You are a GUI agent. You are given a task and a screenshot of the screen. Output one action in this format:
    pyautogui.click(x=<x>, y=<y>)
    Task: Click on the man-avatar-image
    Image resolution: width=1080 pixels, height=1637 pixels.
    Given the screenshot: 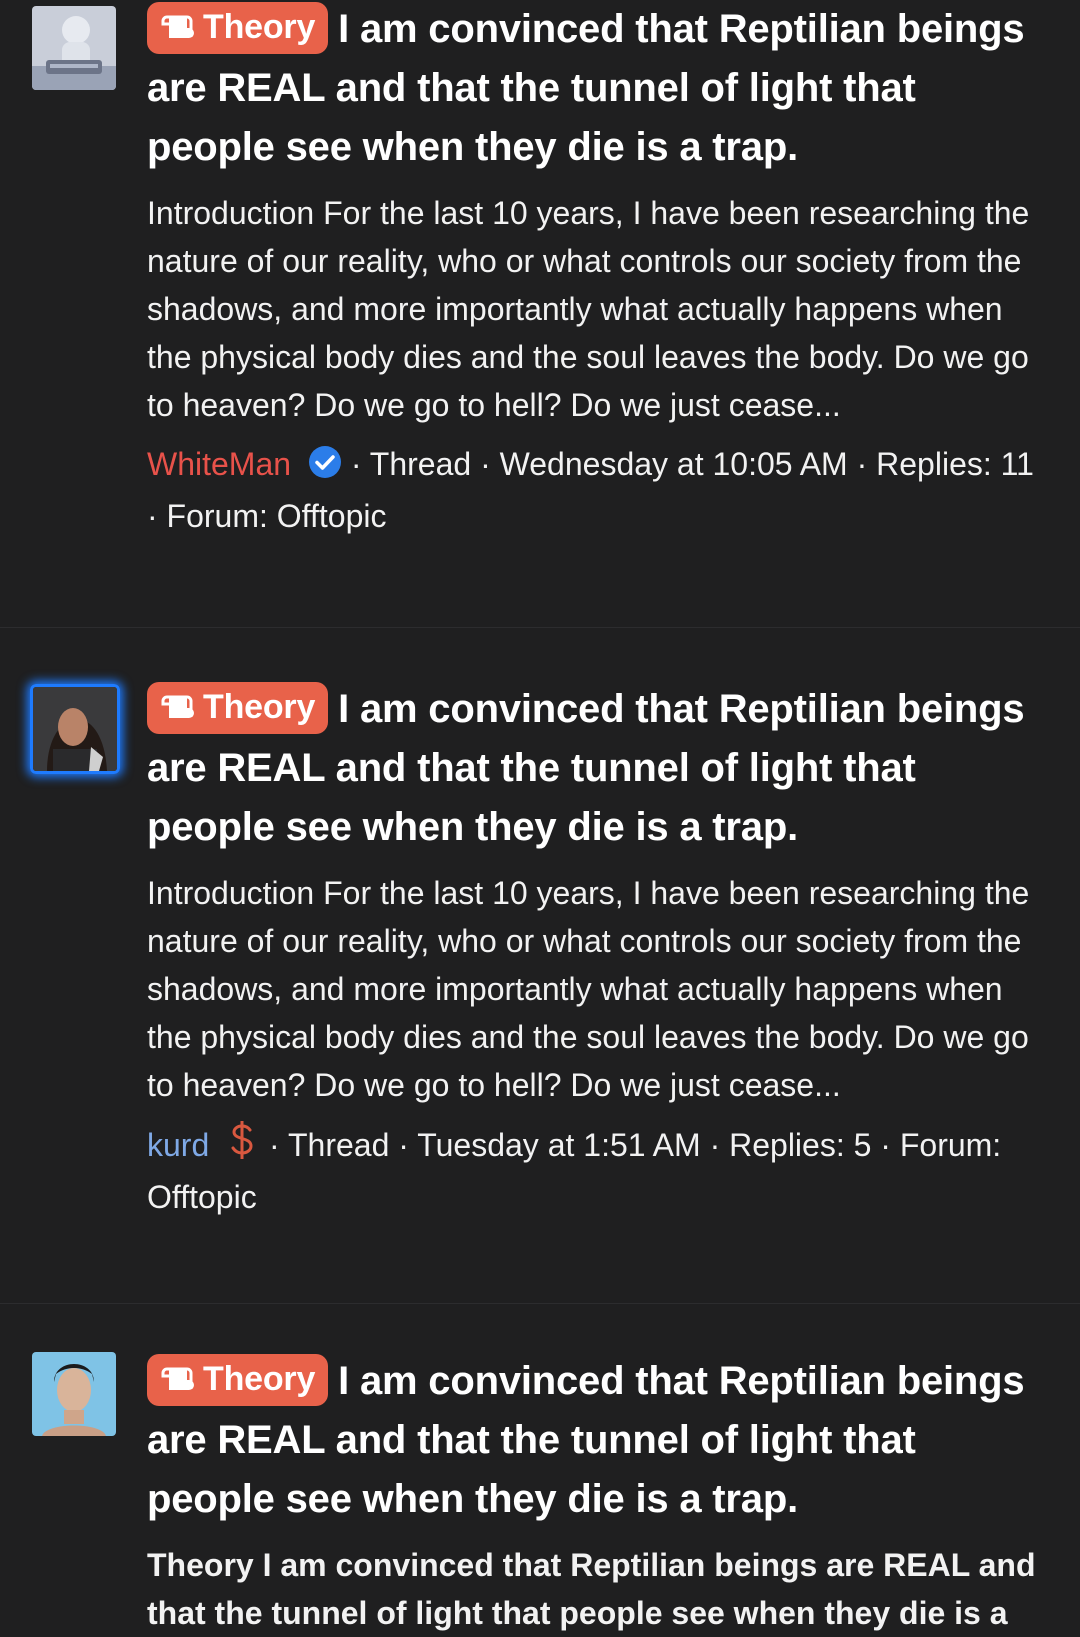 What is the action you would take?
    pyautogui.click(x=74, y=1394)
    